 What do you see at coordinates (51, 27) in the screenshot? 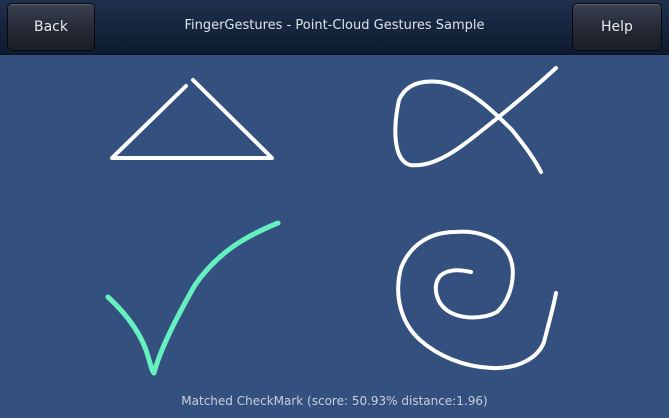
I see `back-button: Back` at bounding box center [51, 27].